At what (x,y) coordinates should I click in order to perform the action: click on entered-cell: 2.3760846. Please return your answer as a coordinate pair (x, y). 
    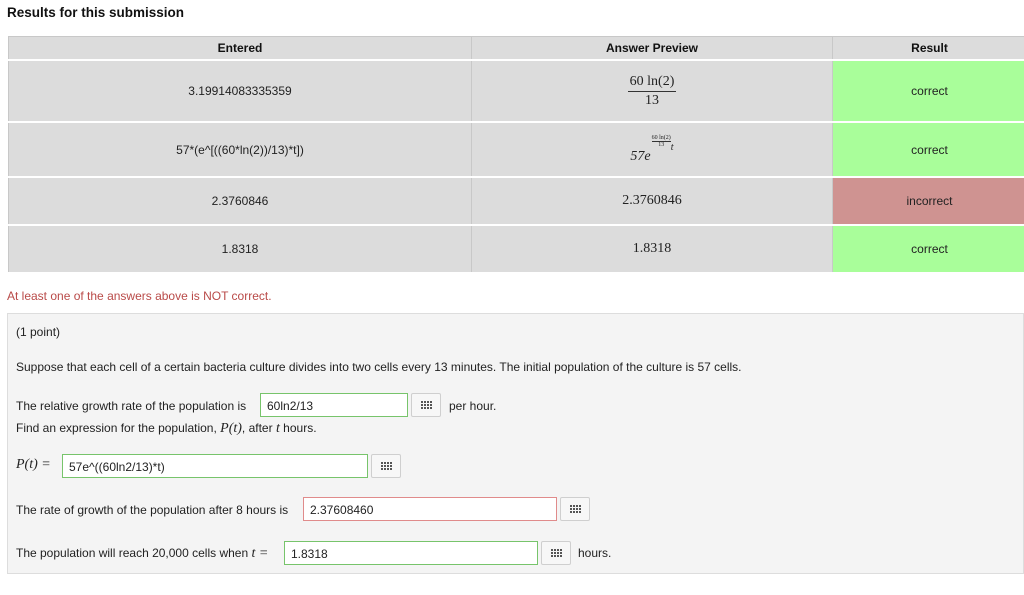
    Looking at the image, I should click on (240, 201).